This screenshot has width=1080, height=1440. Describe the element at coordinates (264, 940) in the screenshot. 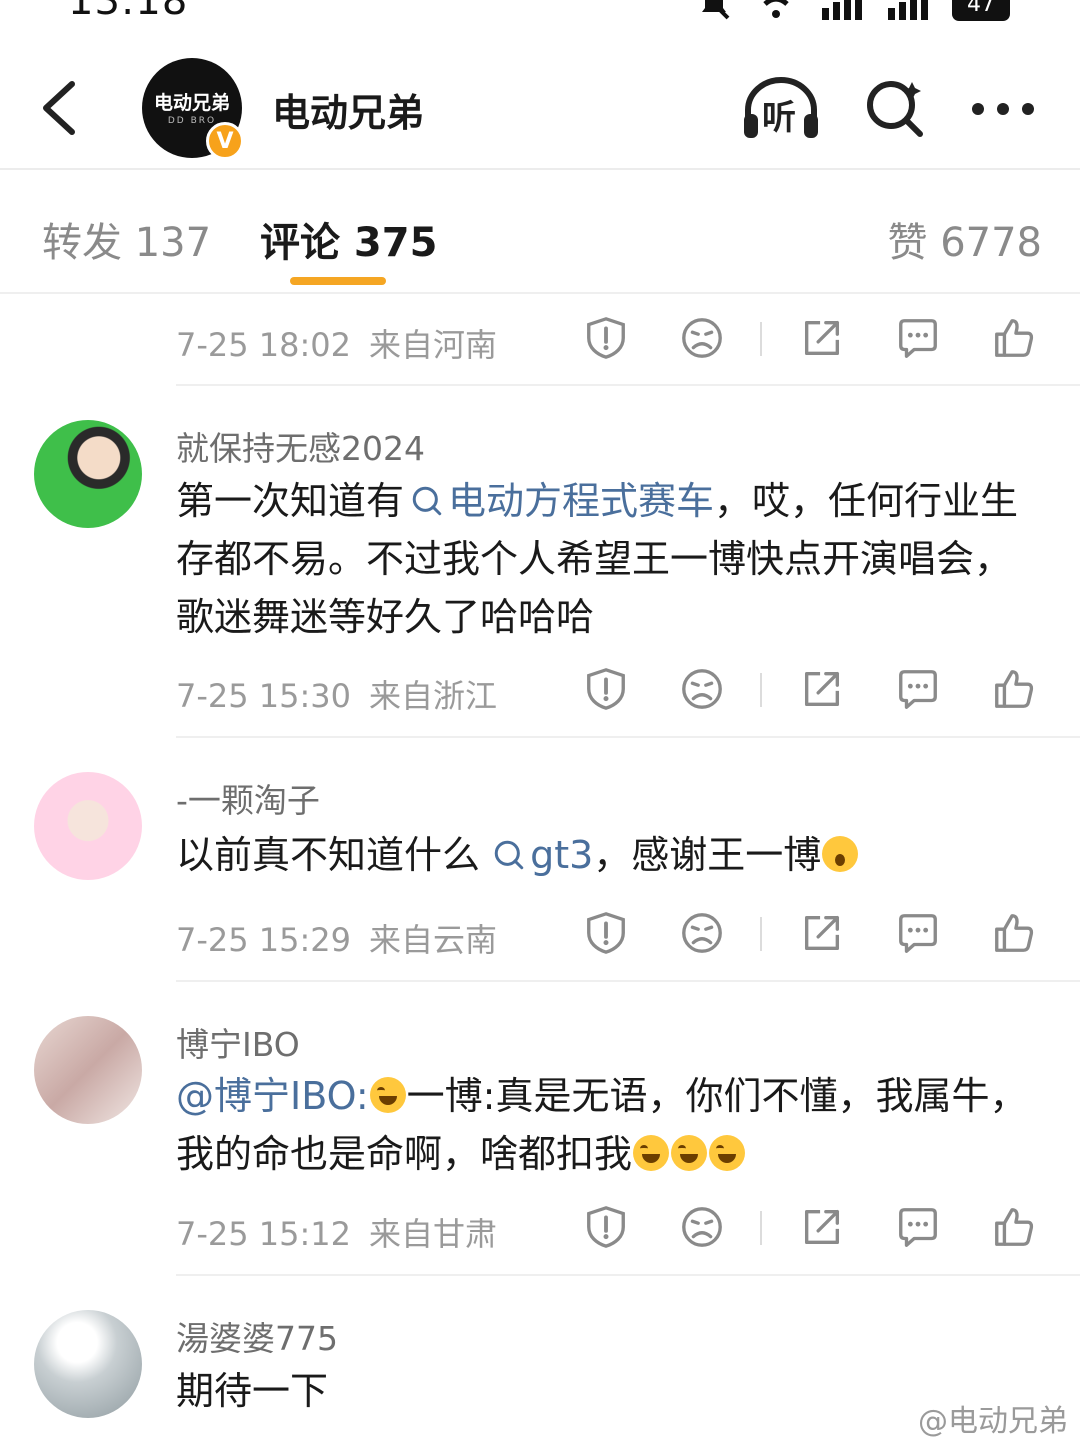

I see `comment-time: 7-25 15:29` at that location.